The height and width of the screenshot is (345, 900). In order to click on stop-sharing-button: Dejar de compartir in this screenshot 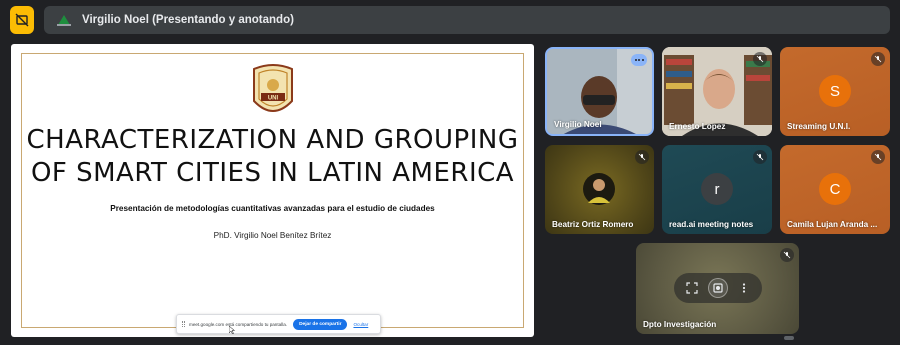, I will do `click(320, 324)`.